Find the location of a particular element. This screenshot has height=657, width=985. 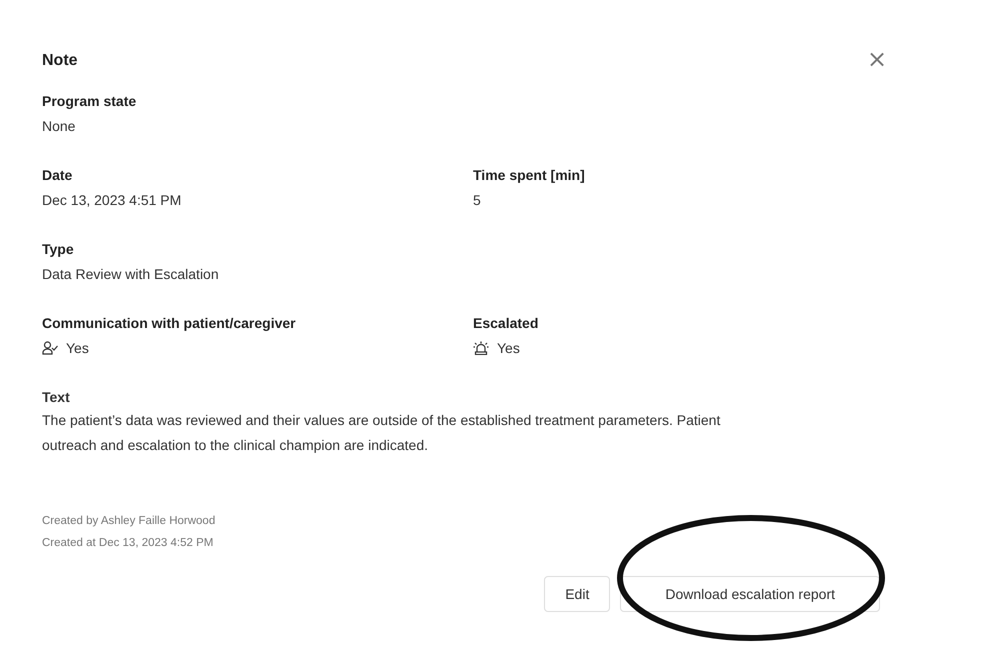

field-label: Time spent [min] is located at coordinates (529, 175).